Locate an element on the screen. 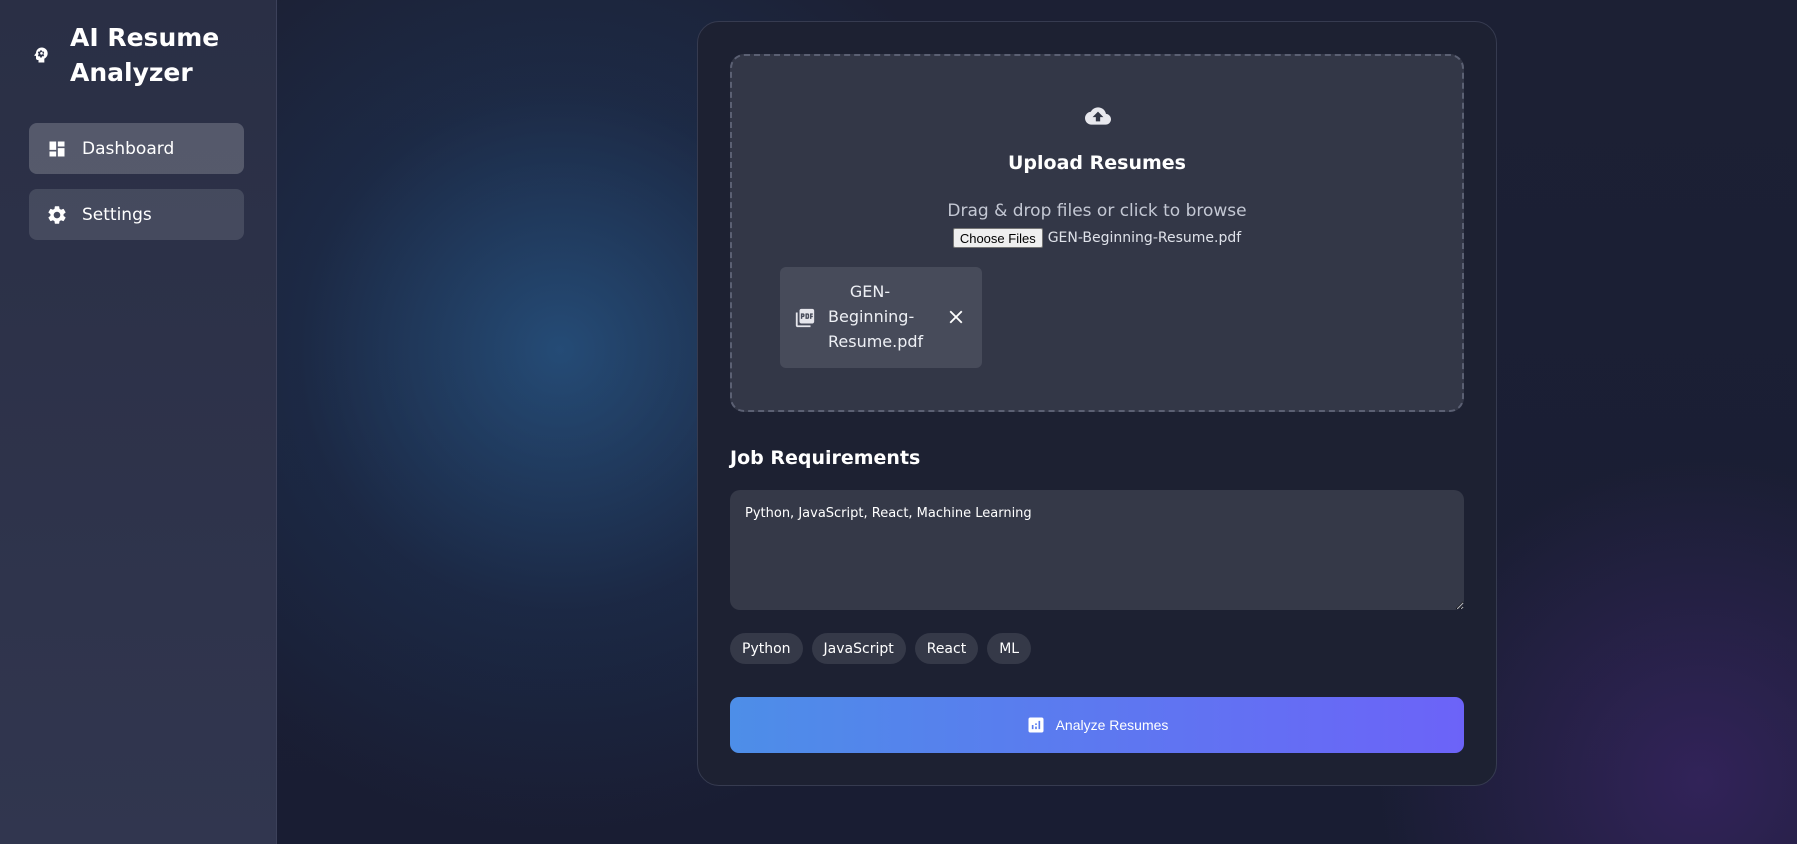 Image resolution: width=1797 pixels, height=844 pixels. upload-hint: Drag & drop files or click to browse is located at coordinates (1097, 211).